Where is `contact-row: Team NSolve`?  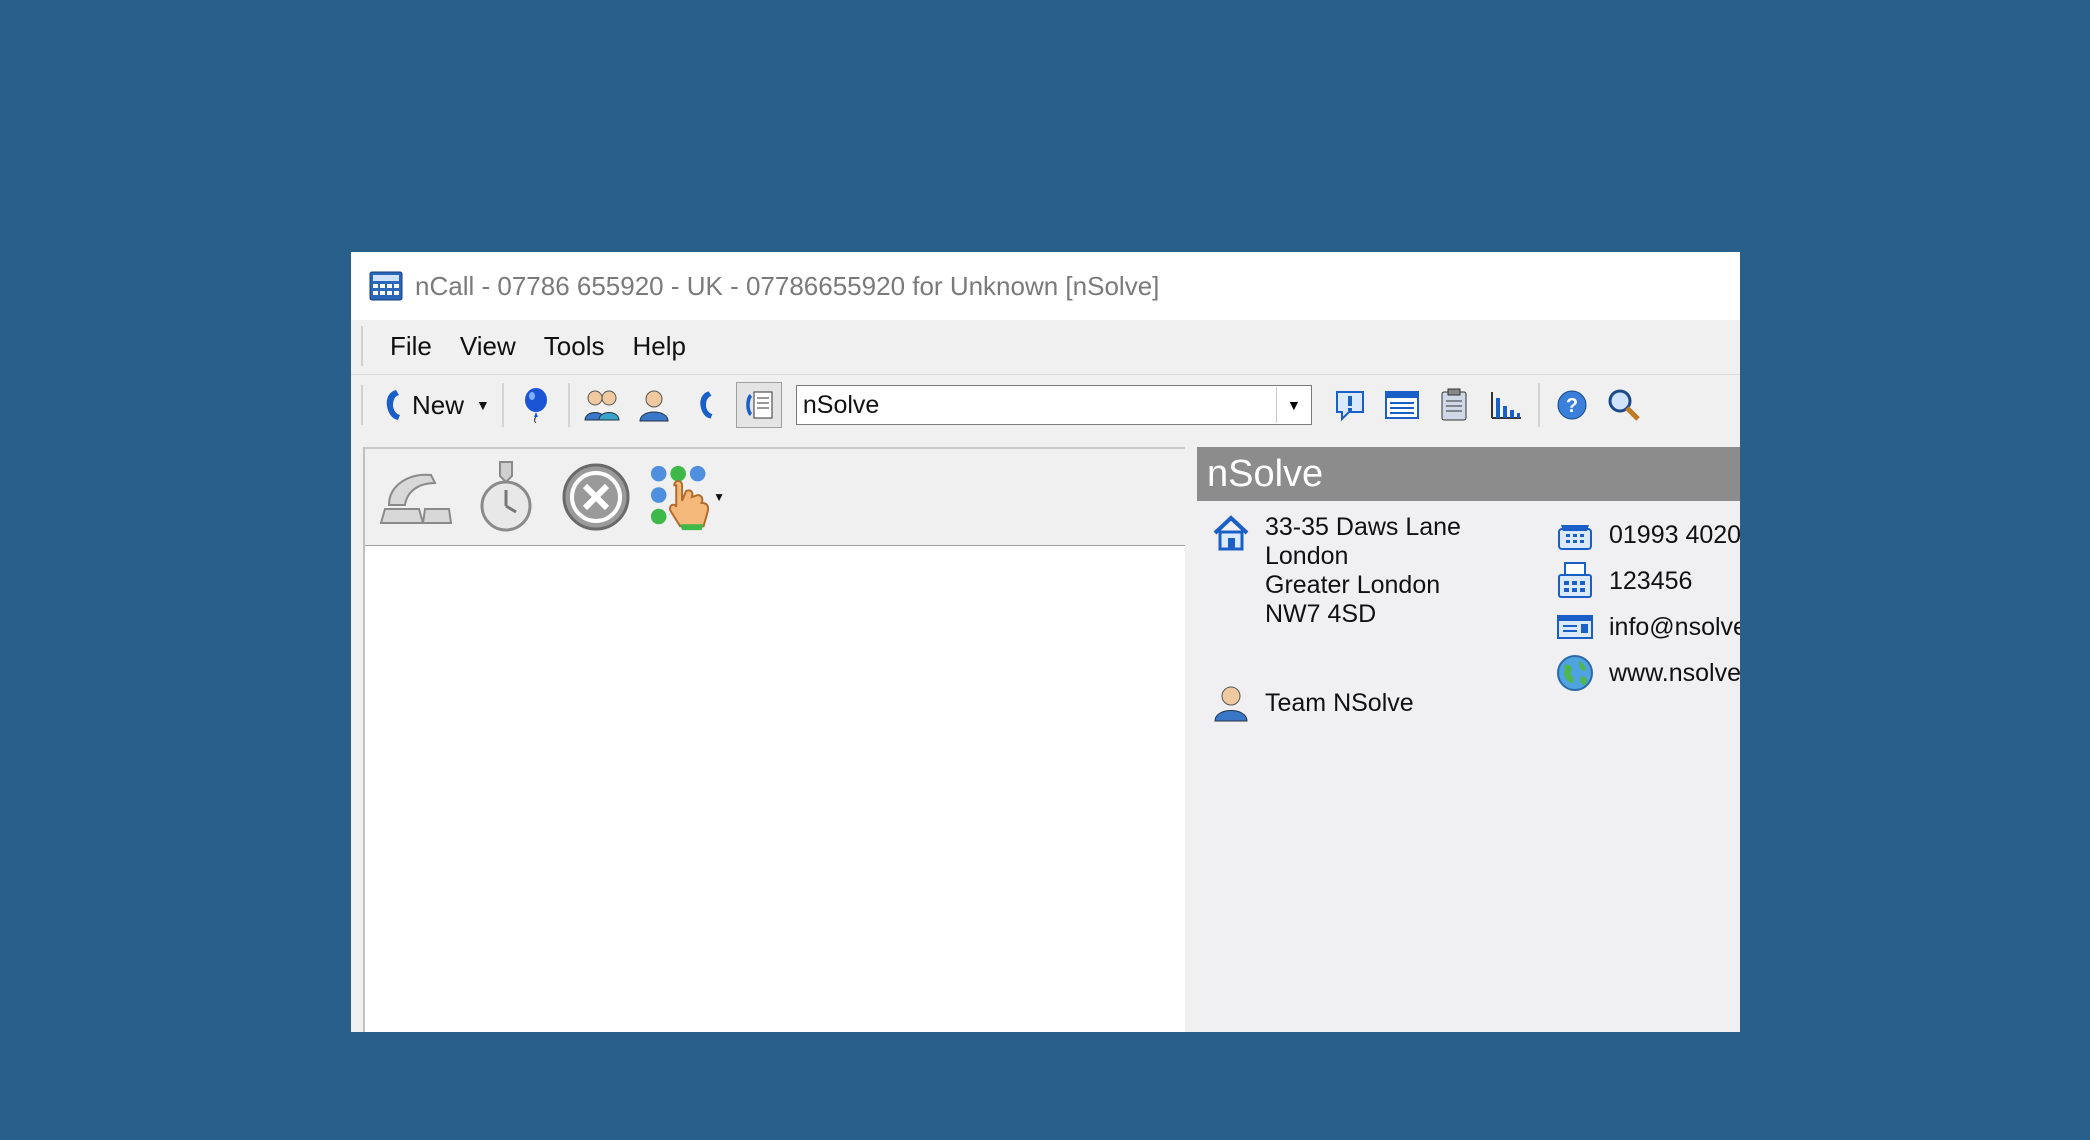
contact-row: Team NSolve is located at coordinates (1312, 703).